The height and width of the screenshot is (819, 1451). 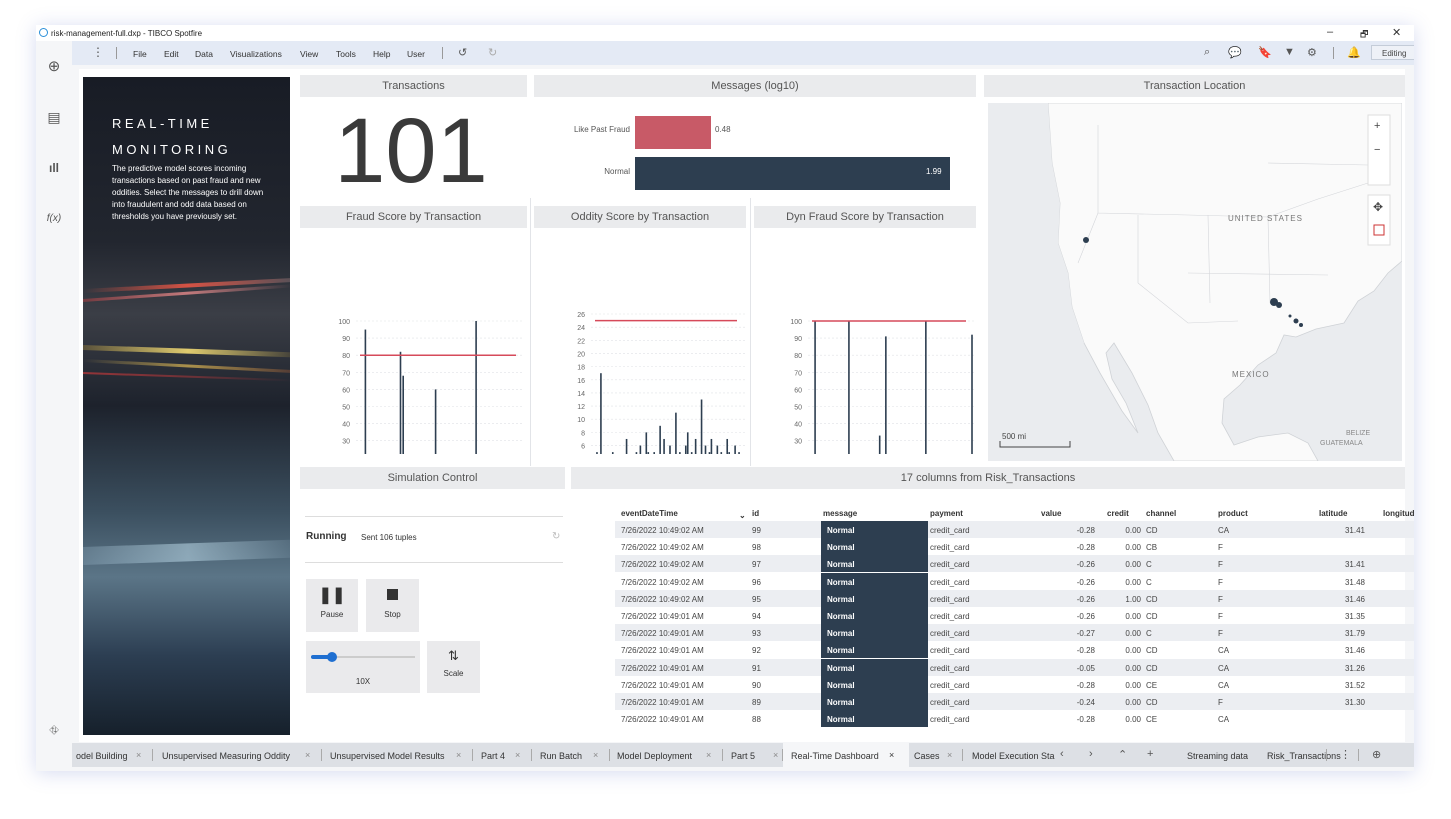 I want to click on menu-data: Data, so click(x=204, y=54).